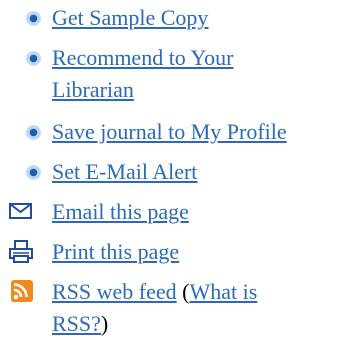  I want to click on list-item-save-journal: Save journal to My Profile, so click(170, 132).